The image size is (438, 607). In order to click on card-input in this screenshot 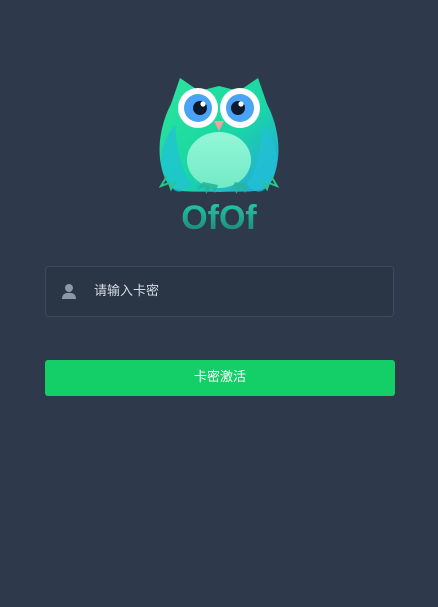, I will do `click(234, 291)`.